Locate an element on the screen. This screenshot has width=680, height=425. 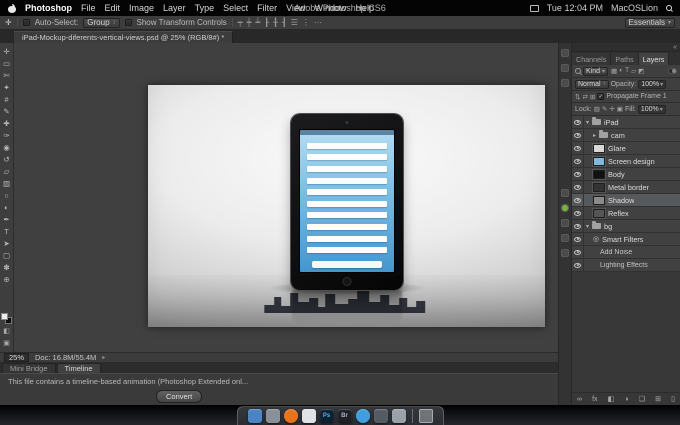
pen-tool: ✒ is located at coordinates (7, 219).